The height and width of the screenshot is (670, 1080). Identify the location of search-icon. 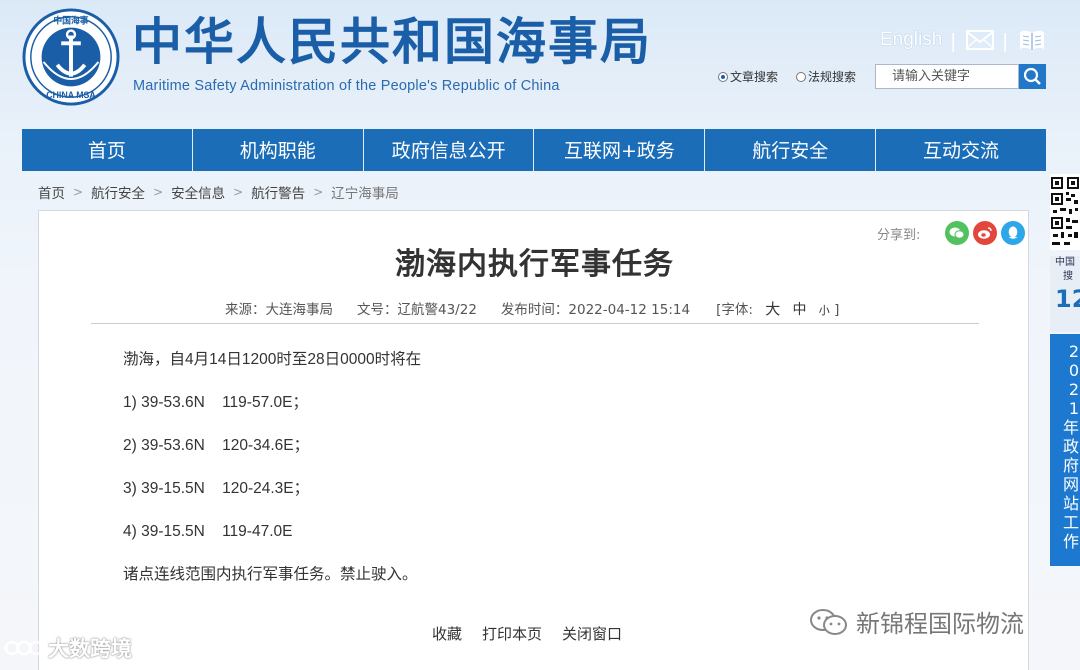
(1032, 76).